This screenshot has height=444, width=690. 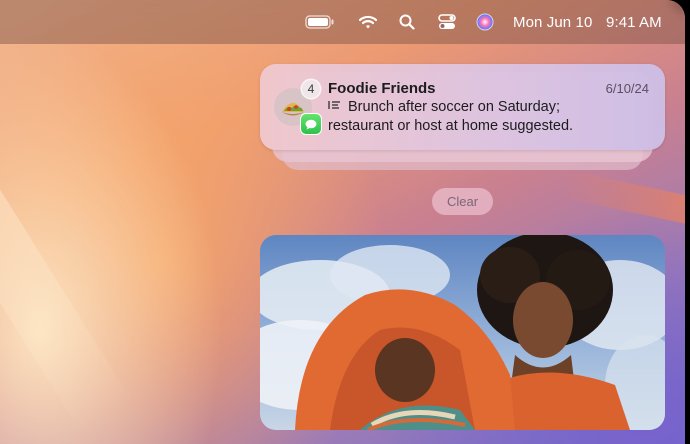 I want to click on notification-summary-line2: restaurant or host at home suggested., so click(x=451, y=126).